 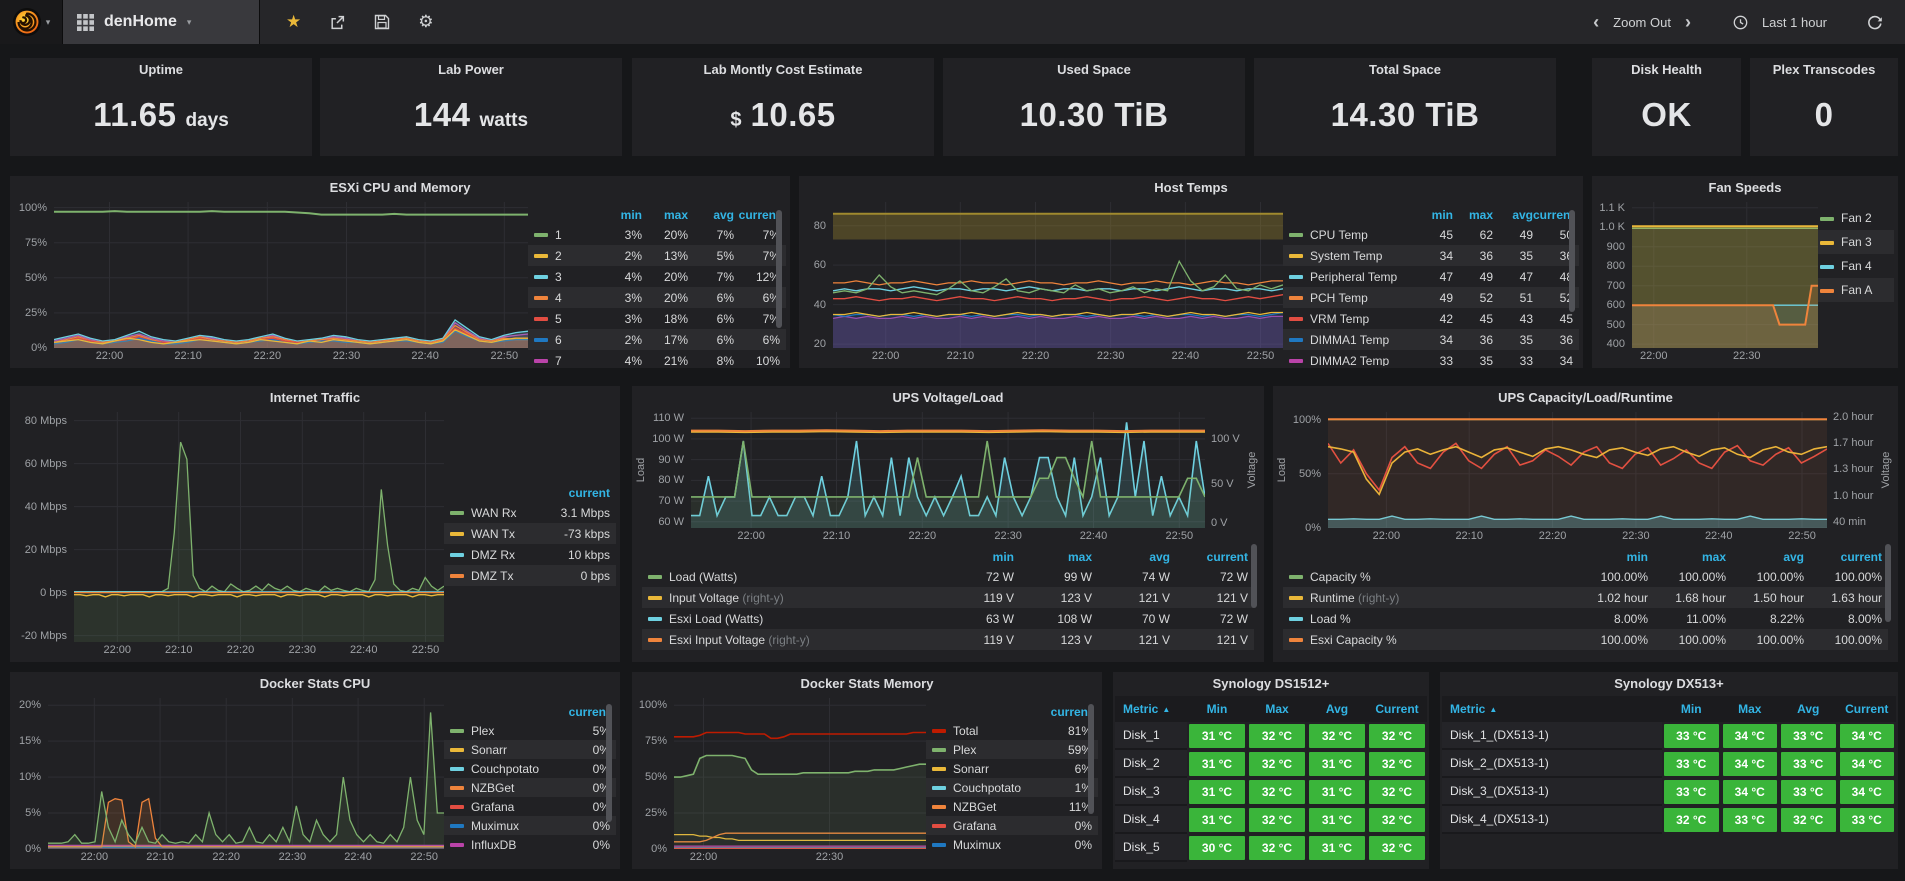 What do you see at coordinates (1585, 398) in the screenshot?
I see `panel-title: UPS Capacity/Load/Runtime` at bounding box center [1585, 398].